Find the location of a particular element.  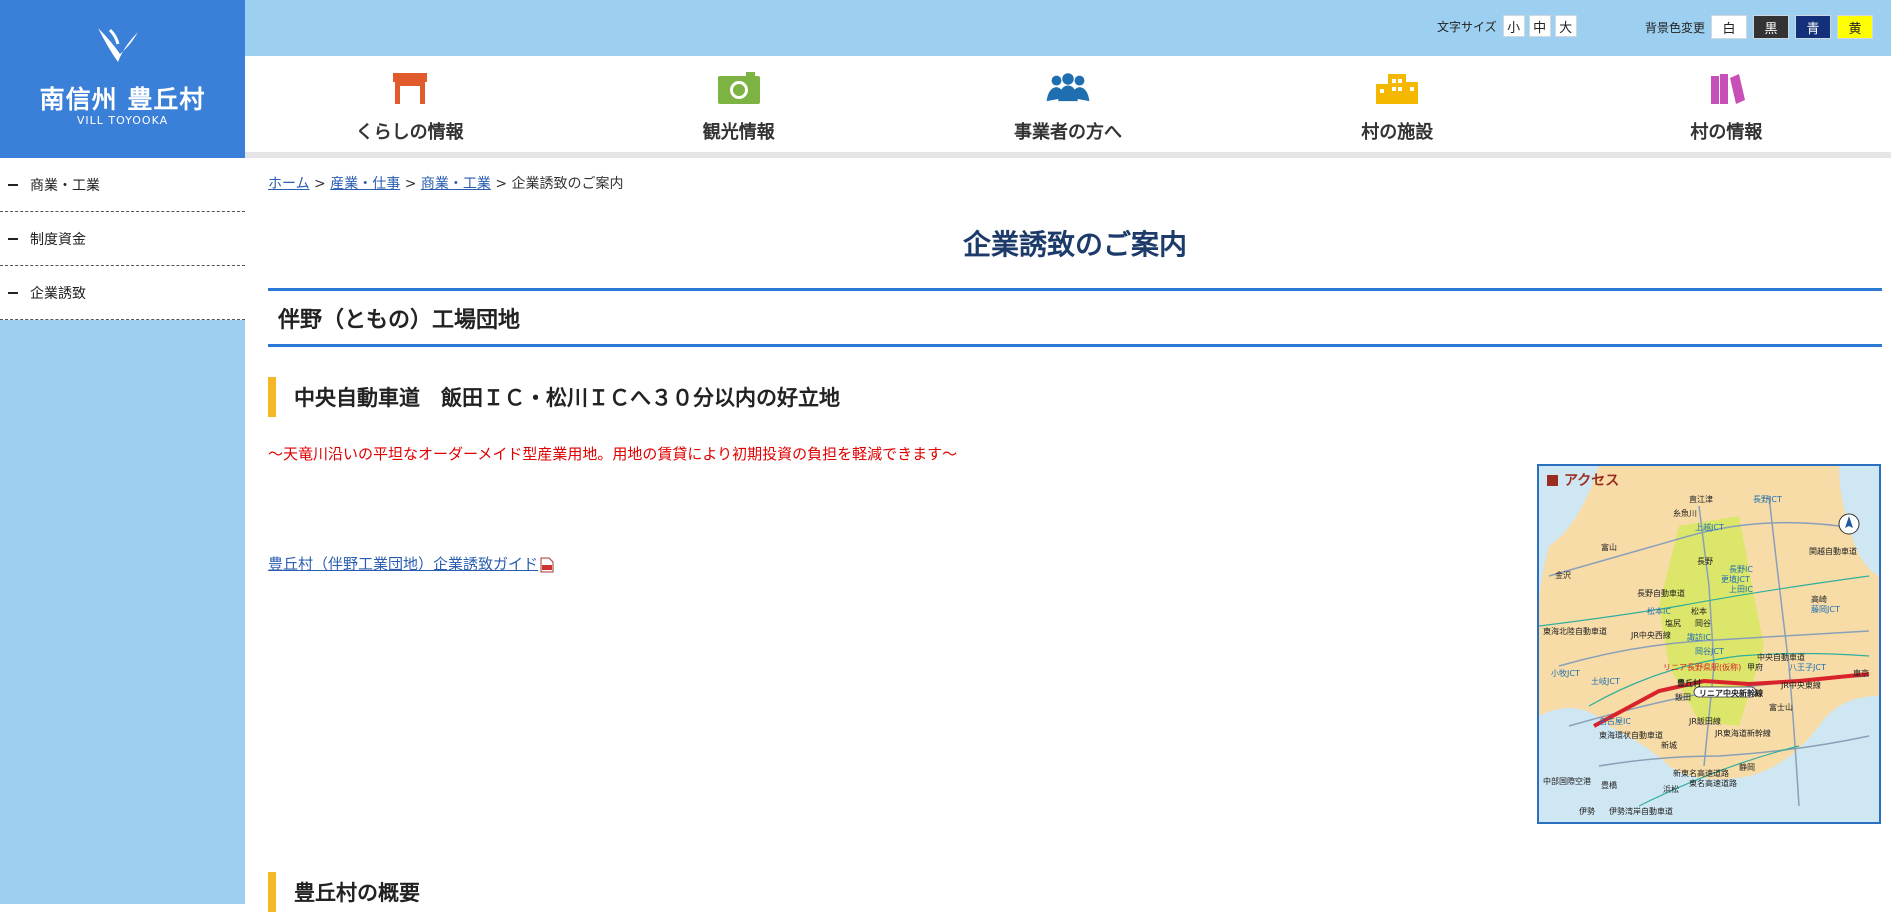

utility-bar: 文字サイズ 小 中 大 背景色変更 白 黒 青 黄 is located at coordinates (1068, 28).